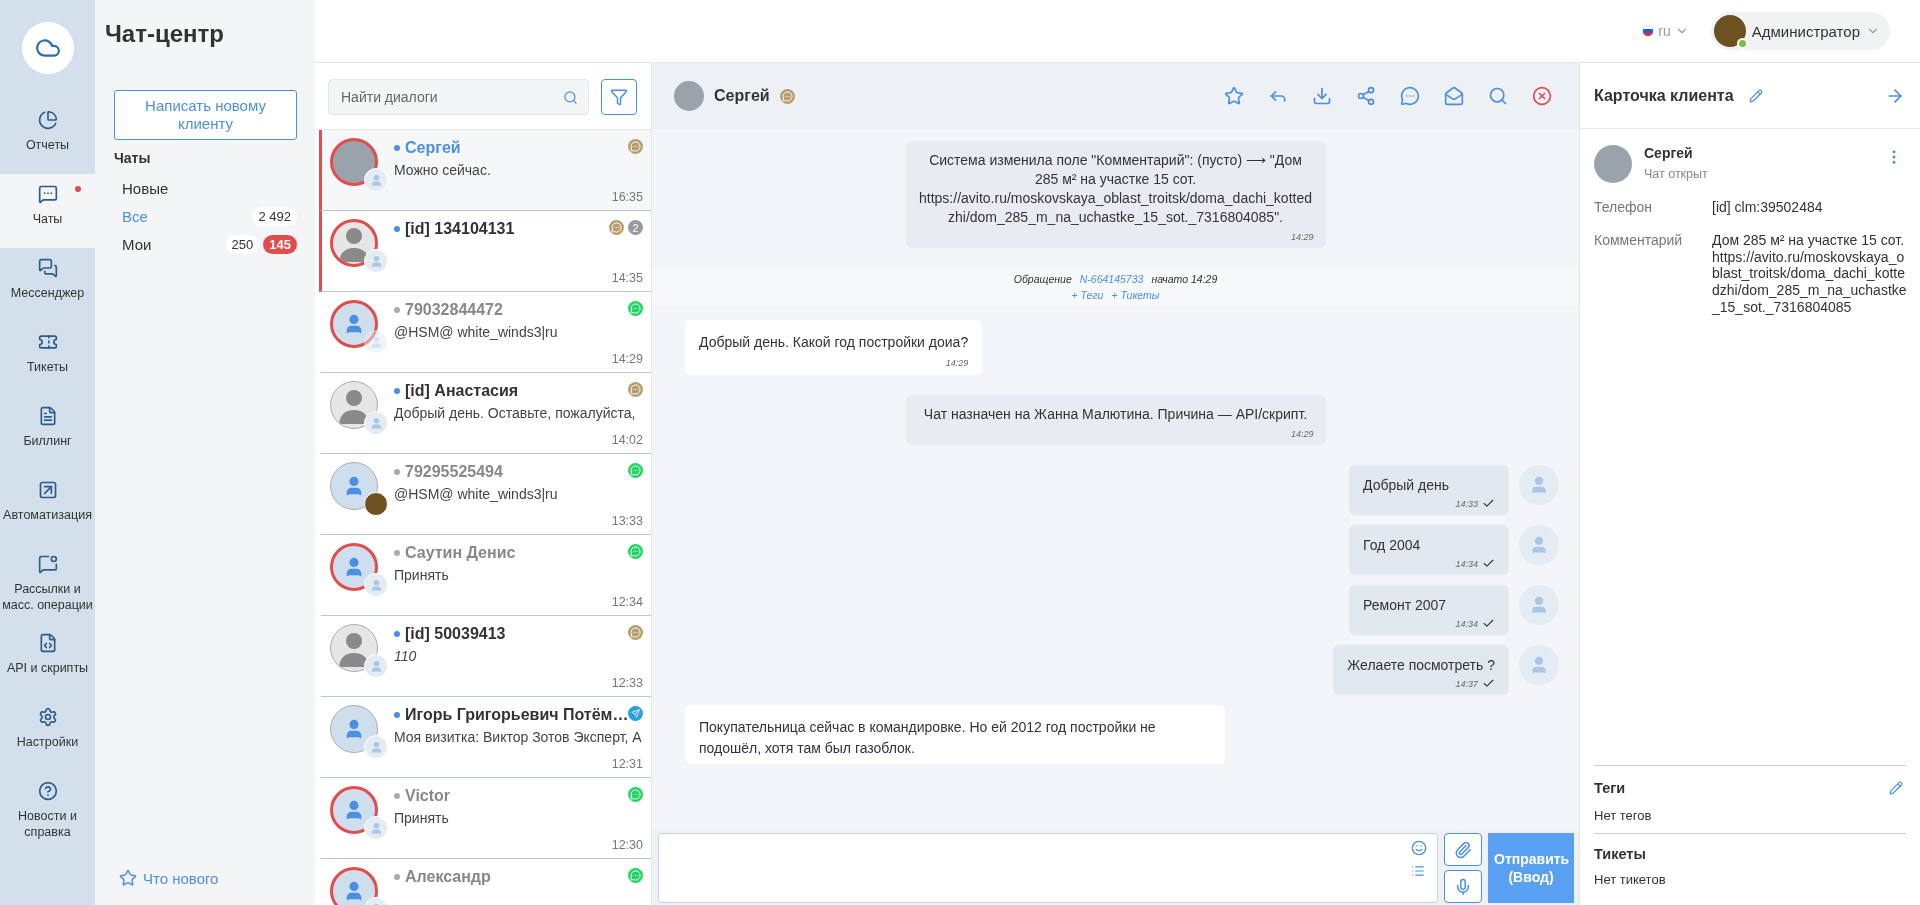  What do you see at coordinates (47, 791) in the screenshot?
I see `help-icon` at bounding box center [47, 791].